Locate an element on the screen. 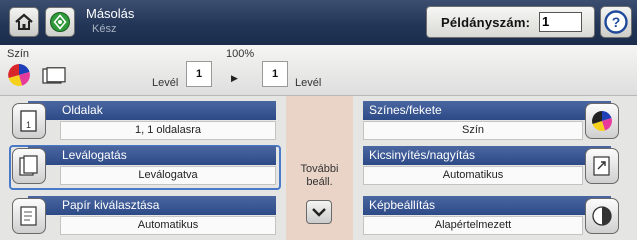 The image size is (637, 240). reduce-enlarge-icon is located at coordinates (601, 166).